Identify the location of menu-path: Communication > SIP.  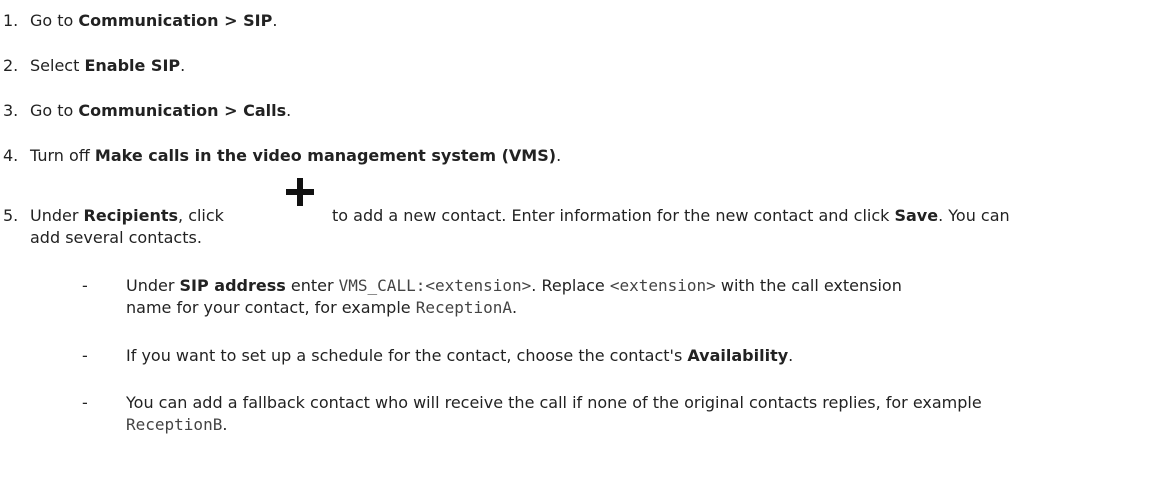
(175, 20).